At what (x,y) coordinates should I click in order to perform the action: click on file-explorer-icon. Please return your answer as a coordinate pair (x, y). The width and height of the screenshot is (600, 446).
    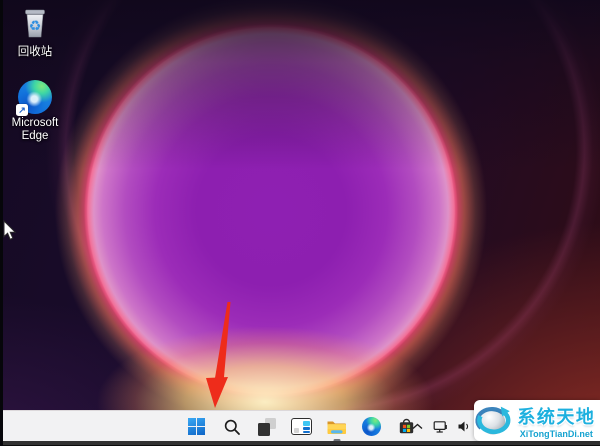
    Looking at the image, I should click on (336, 427).